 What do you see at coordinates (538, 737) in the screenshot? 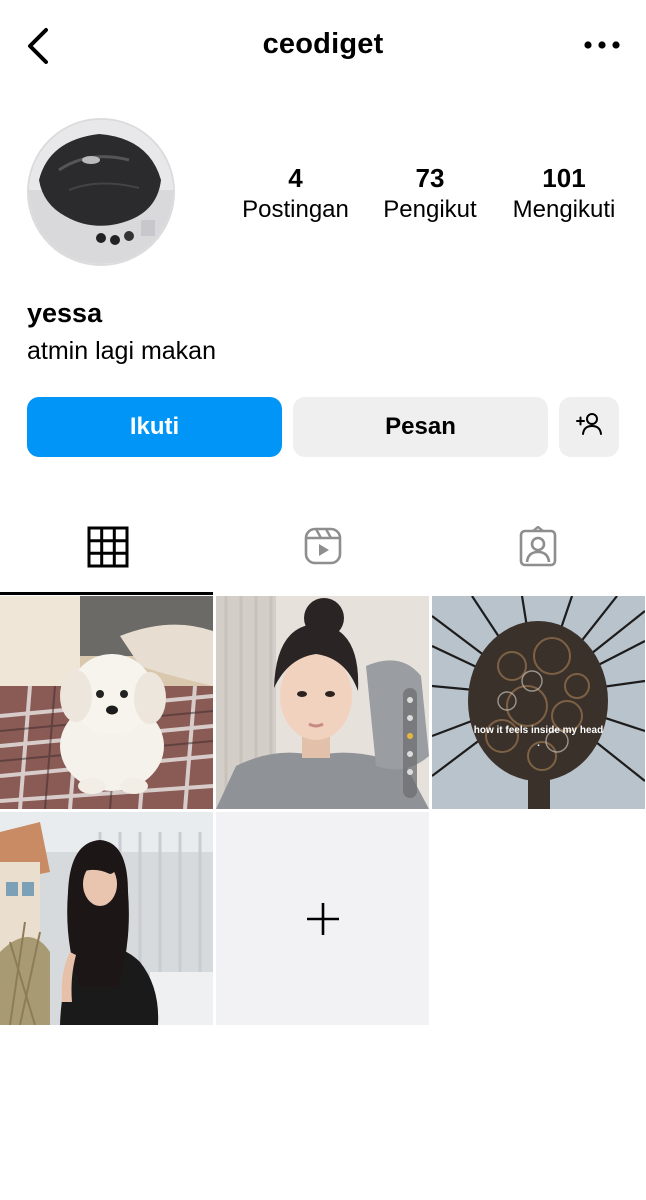
I see `post-caption-overlay: how it feels inside my head .` at bounding box center [538, 737].